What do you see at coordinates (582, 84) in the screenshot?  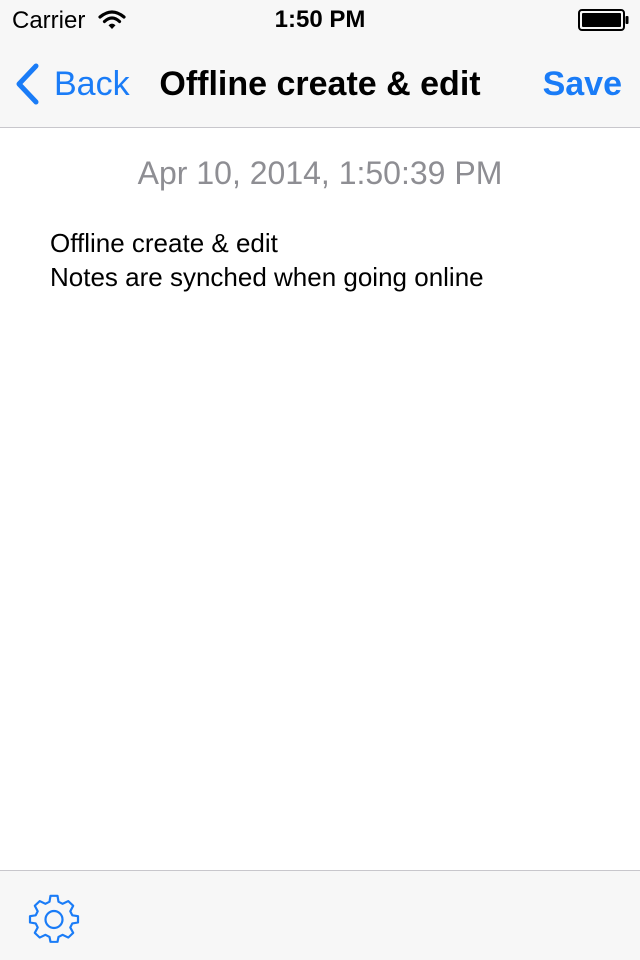 I see `save-button: Save` at bounding box center [582, 84].